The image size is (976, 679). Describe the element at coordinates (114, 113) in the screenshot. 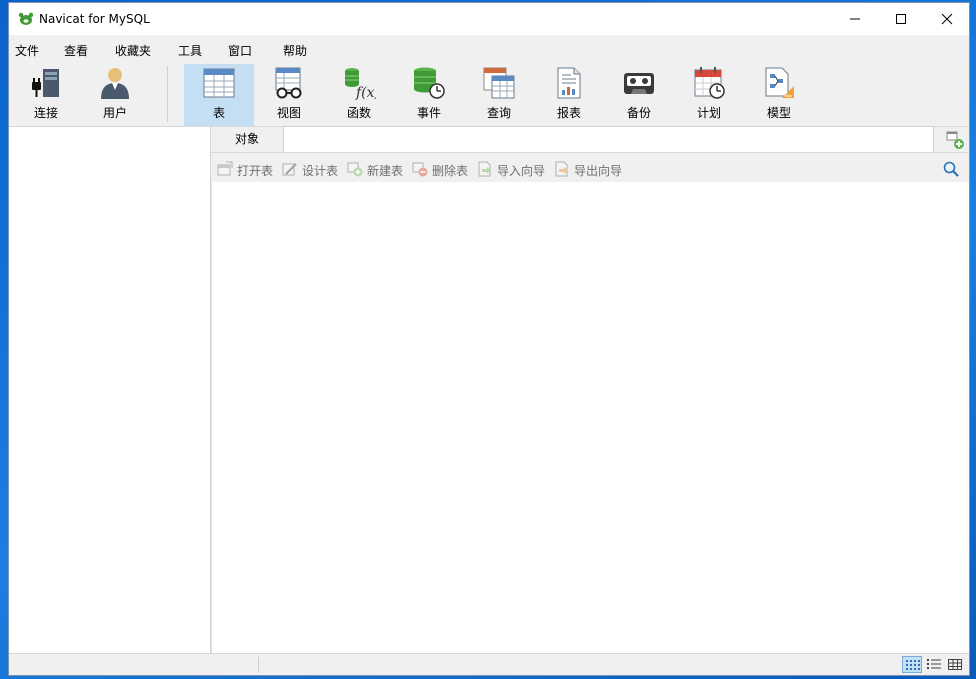

I see `toolbar-user-label: 用户` at that location.